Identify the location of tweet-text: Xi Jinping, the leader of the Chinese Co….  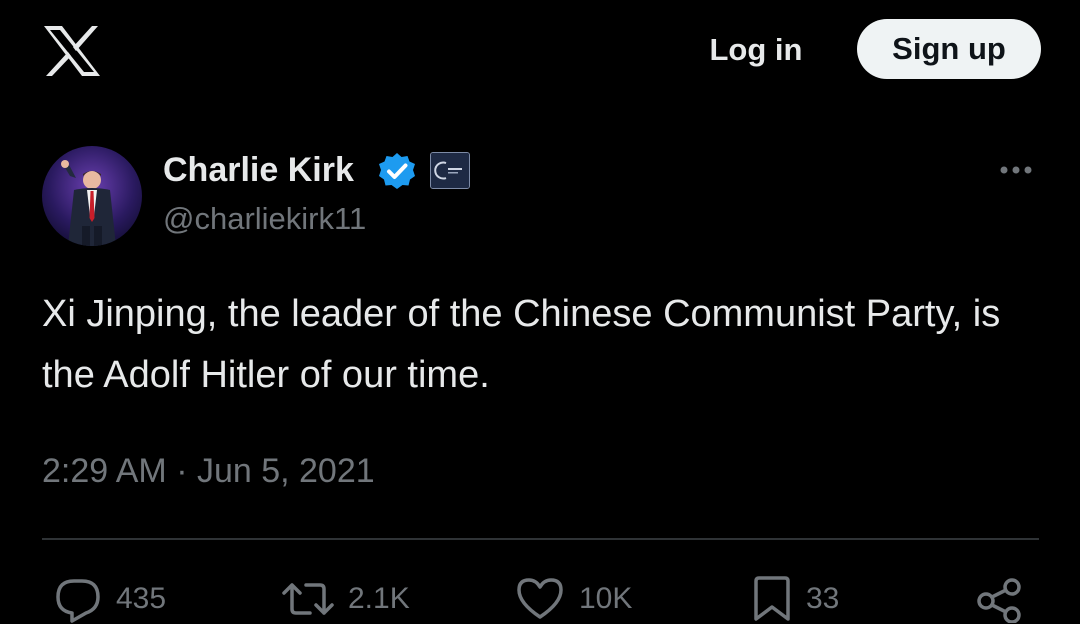
(521, 344).